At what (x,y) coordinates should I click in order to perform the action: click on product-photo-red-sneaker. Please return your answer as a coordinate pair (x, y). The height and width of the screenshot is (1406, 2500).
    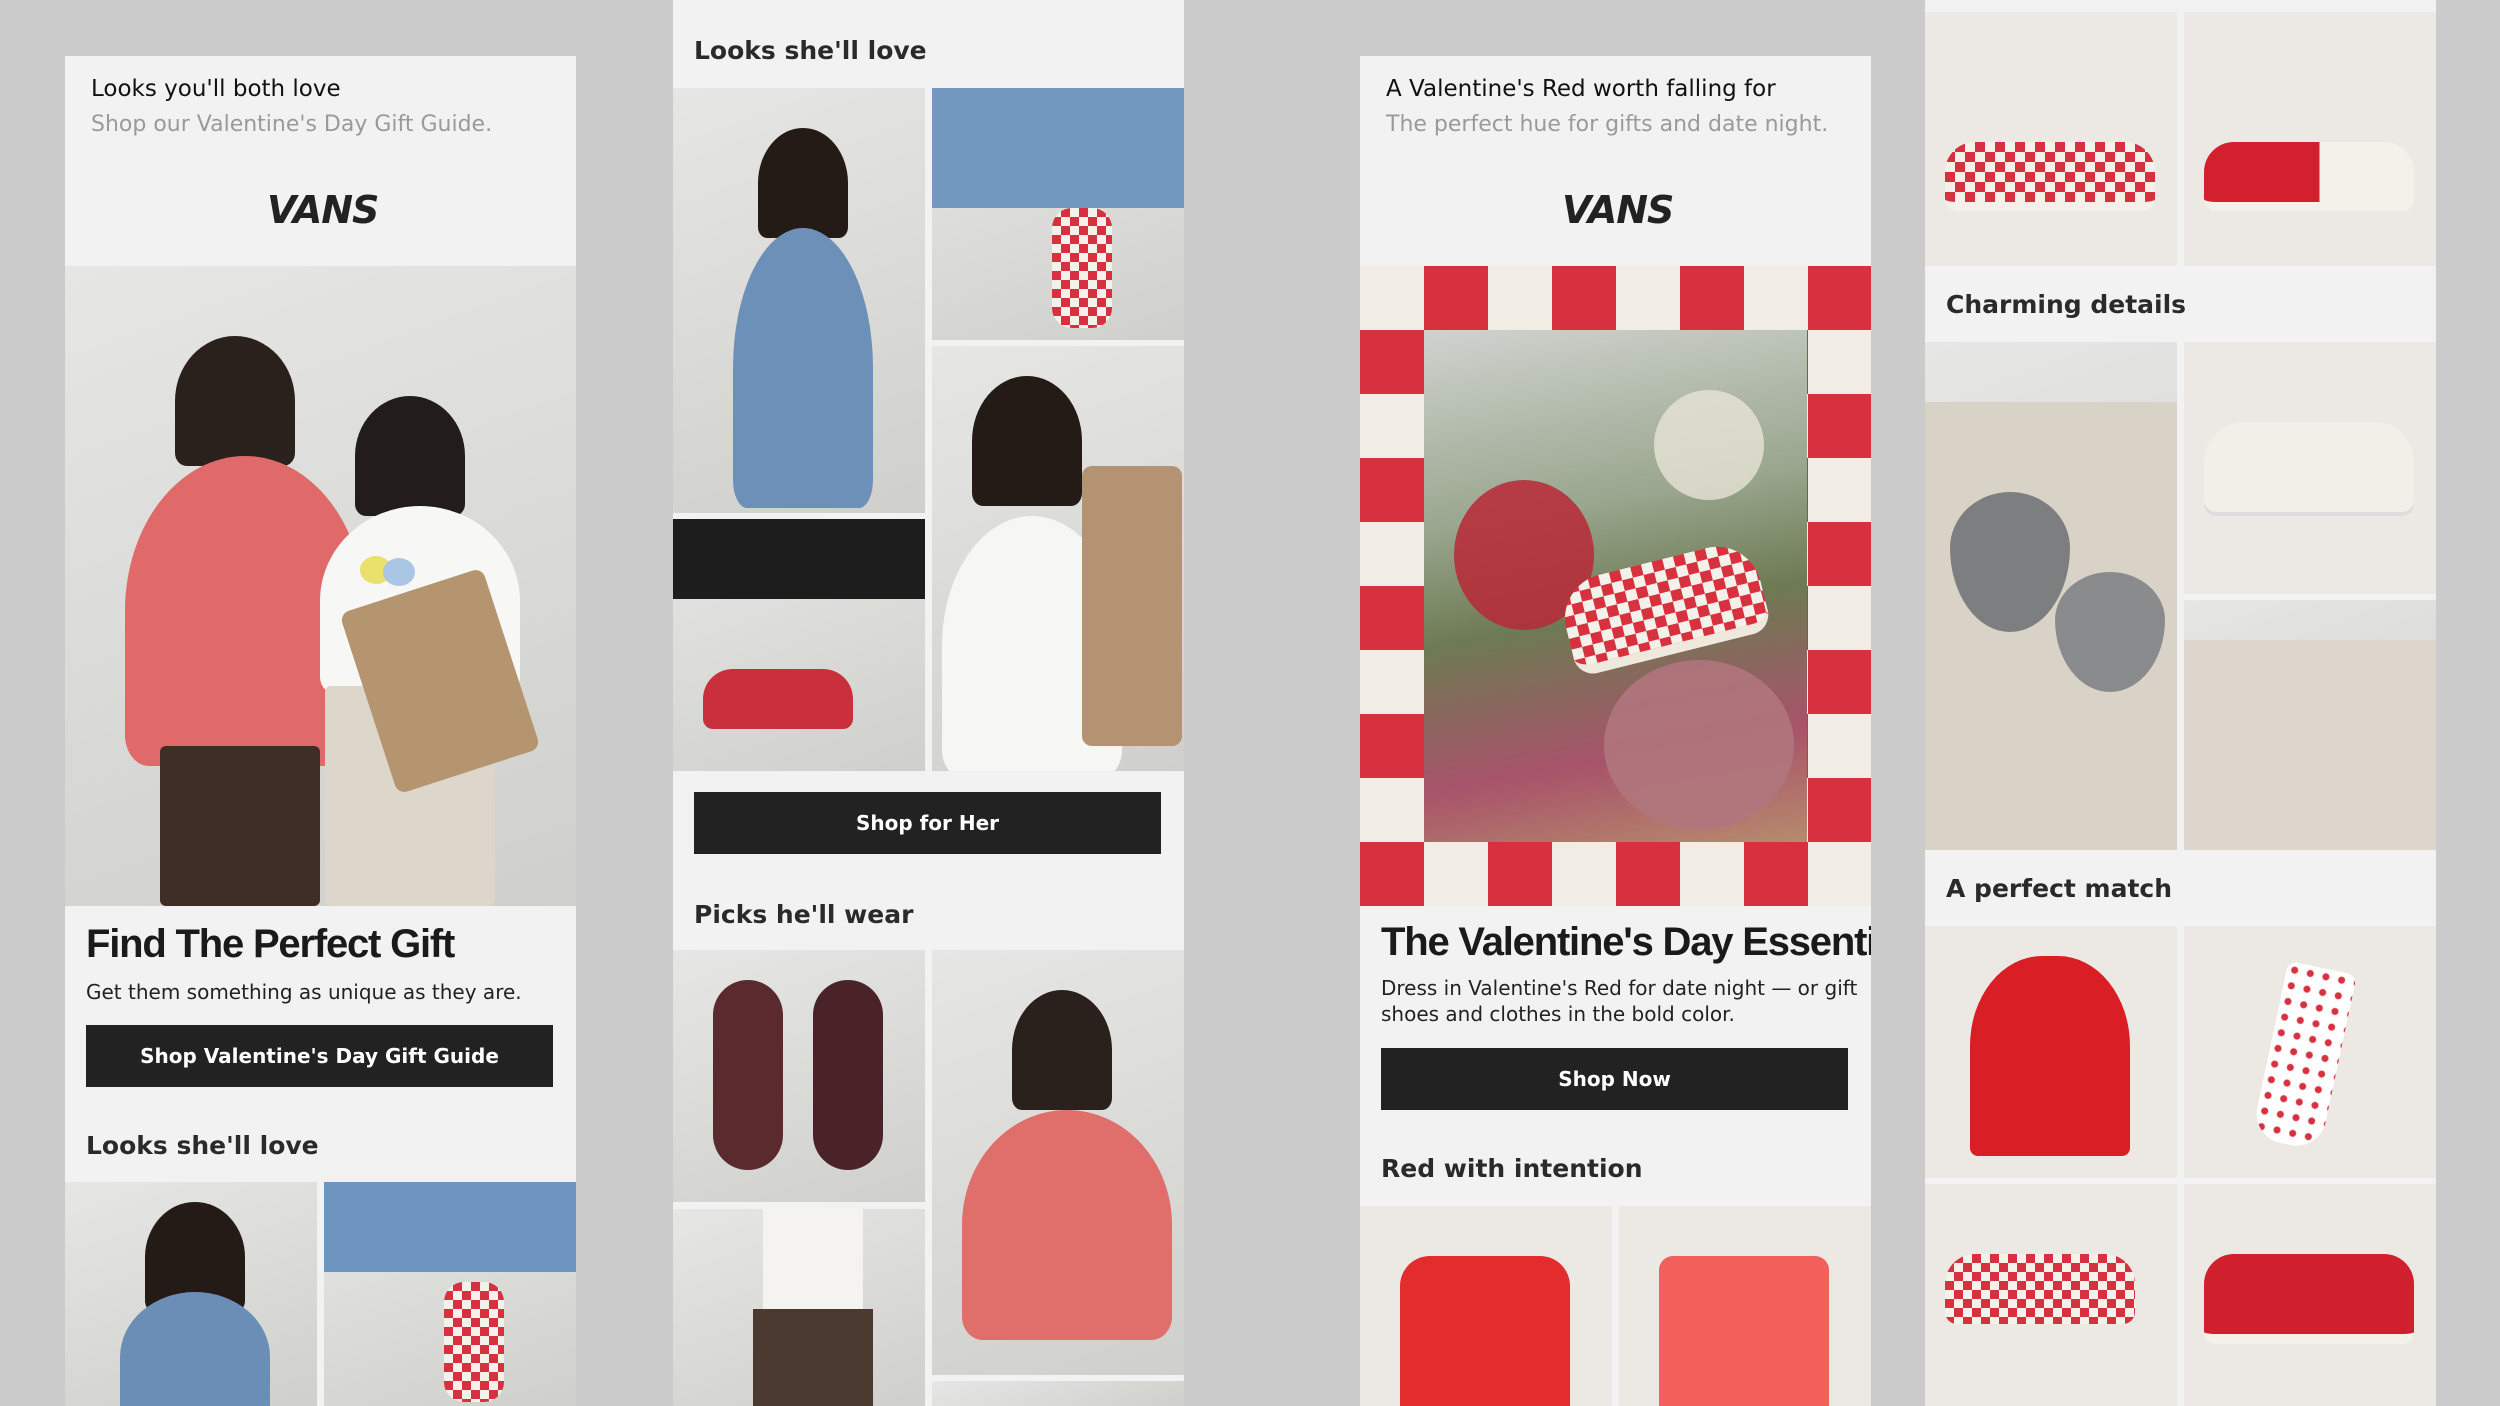
    Looking at the image, I should click on (799, 645).